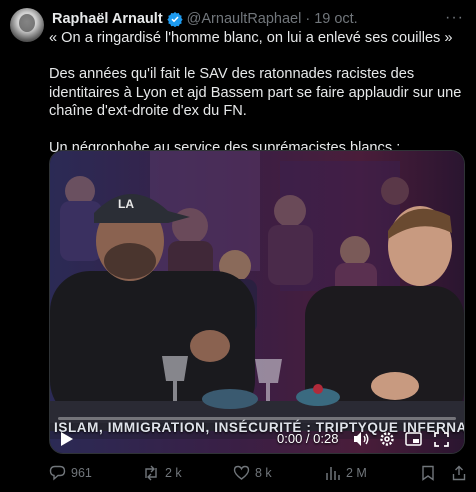 This screenshot has width=476, height=492. I want to click on reply-button: 961, so click(70, 473).